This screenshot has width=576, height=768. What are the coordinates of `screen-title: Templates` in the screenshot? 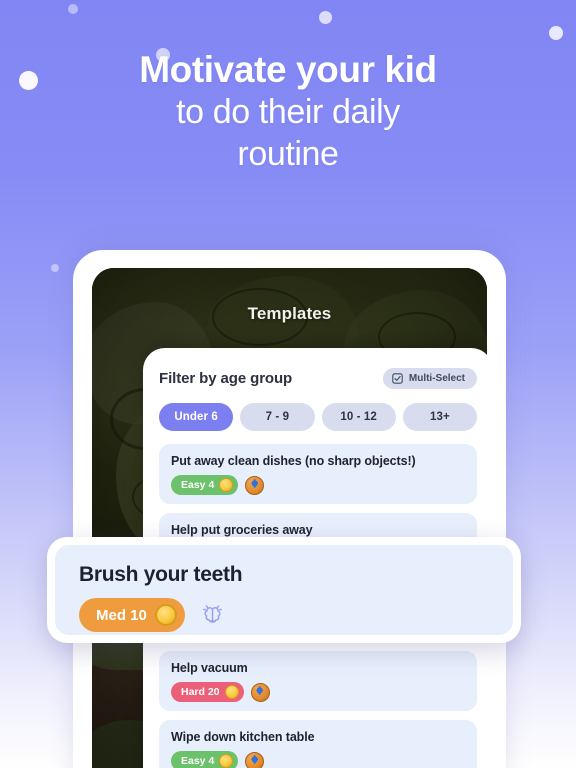 It's located at (289, 313).